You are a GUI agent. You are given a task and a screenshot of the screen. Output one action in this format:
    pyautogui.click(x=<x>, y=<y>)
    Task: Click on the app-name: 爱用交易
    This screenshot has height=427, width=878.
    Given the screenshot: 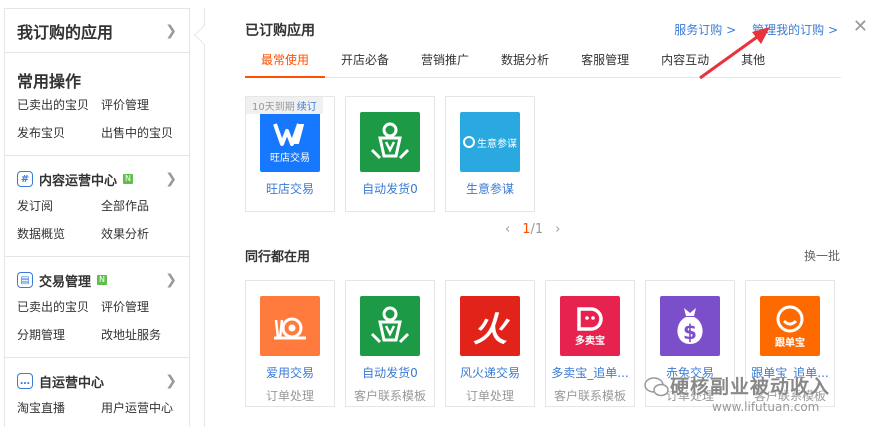 What is the action you would take?
    pyautogui.click(x=290, y=372)
    